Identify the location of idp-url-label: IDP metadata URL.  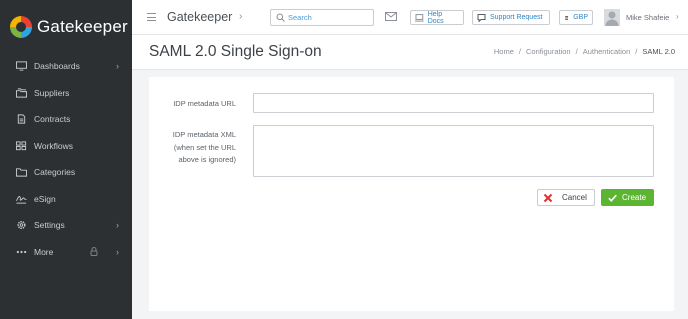
(204, 103).